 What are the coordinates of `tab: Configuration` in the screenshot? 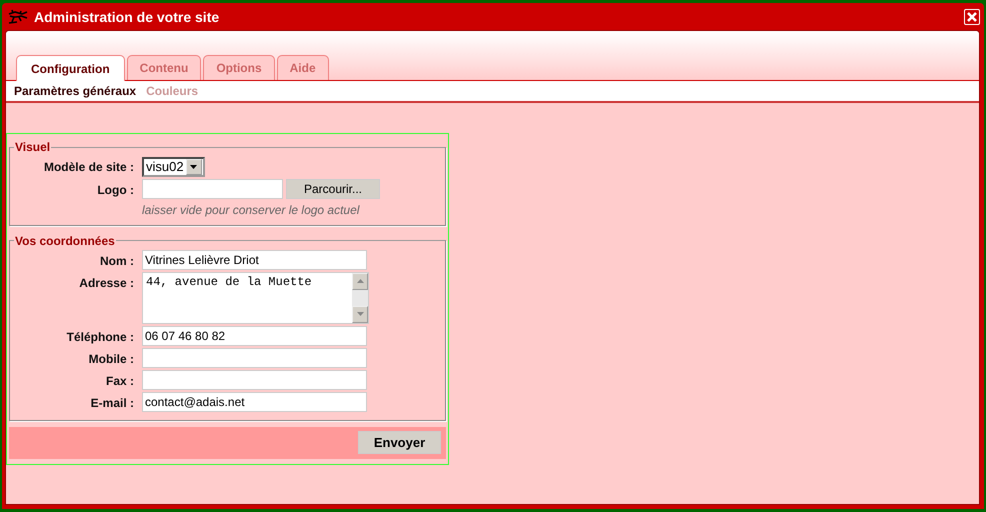 It's located at (70, 68).